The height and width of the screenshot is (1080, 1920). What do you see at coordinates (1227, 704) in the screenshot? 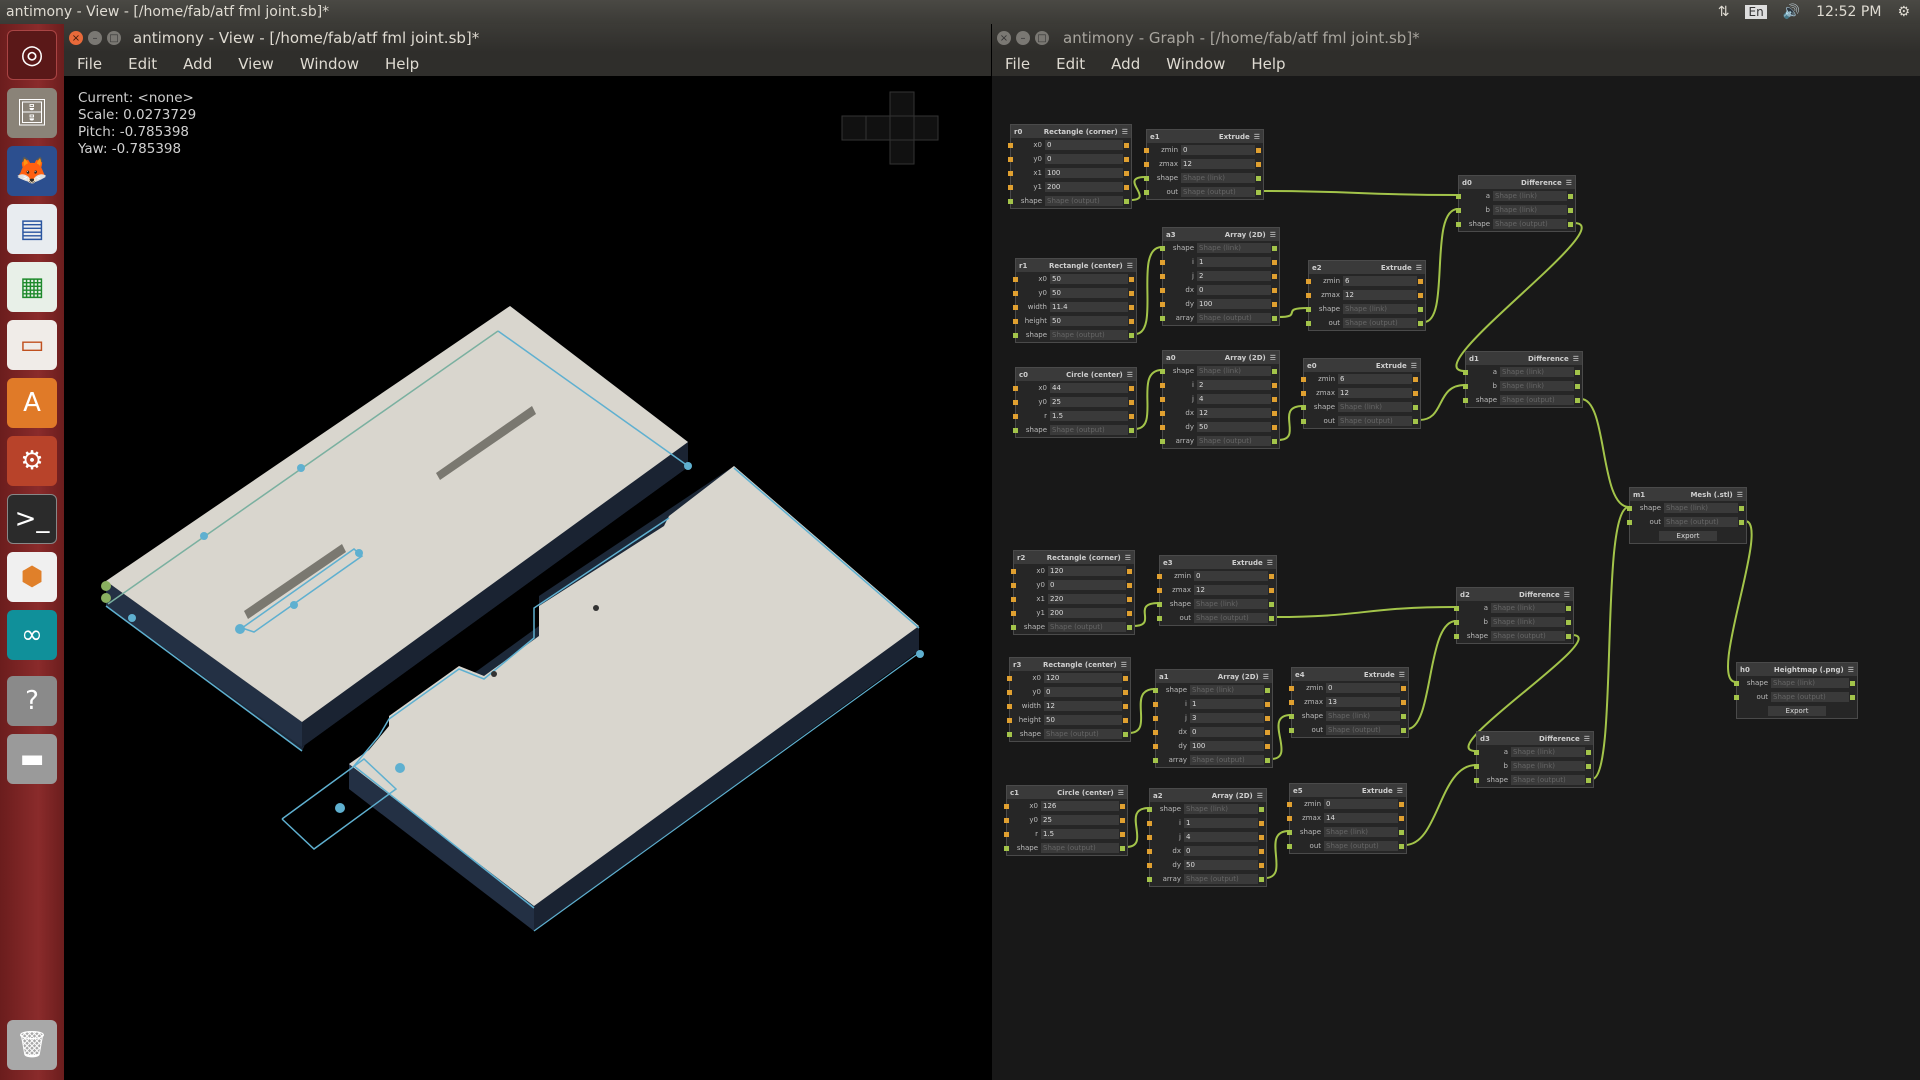
I see `port-value-field: 1` at bounding box center [1227, 704].